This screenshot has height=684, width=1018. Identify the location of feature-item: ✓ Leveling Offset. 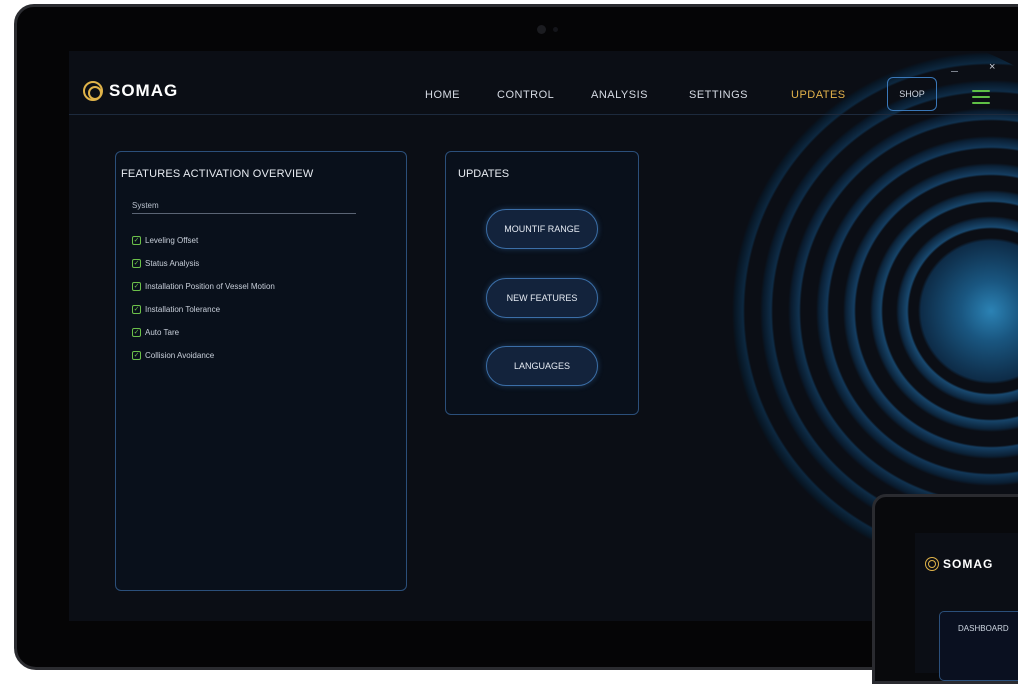
(203, 240).